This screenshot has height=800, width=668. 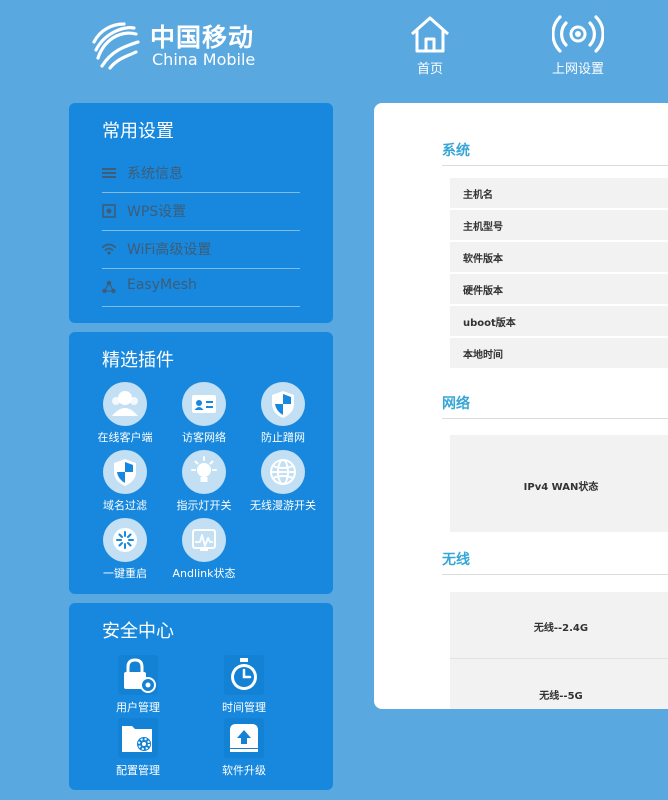 I want to click on block-label: IPv4 WAN状态, so click(x=561, y=487).